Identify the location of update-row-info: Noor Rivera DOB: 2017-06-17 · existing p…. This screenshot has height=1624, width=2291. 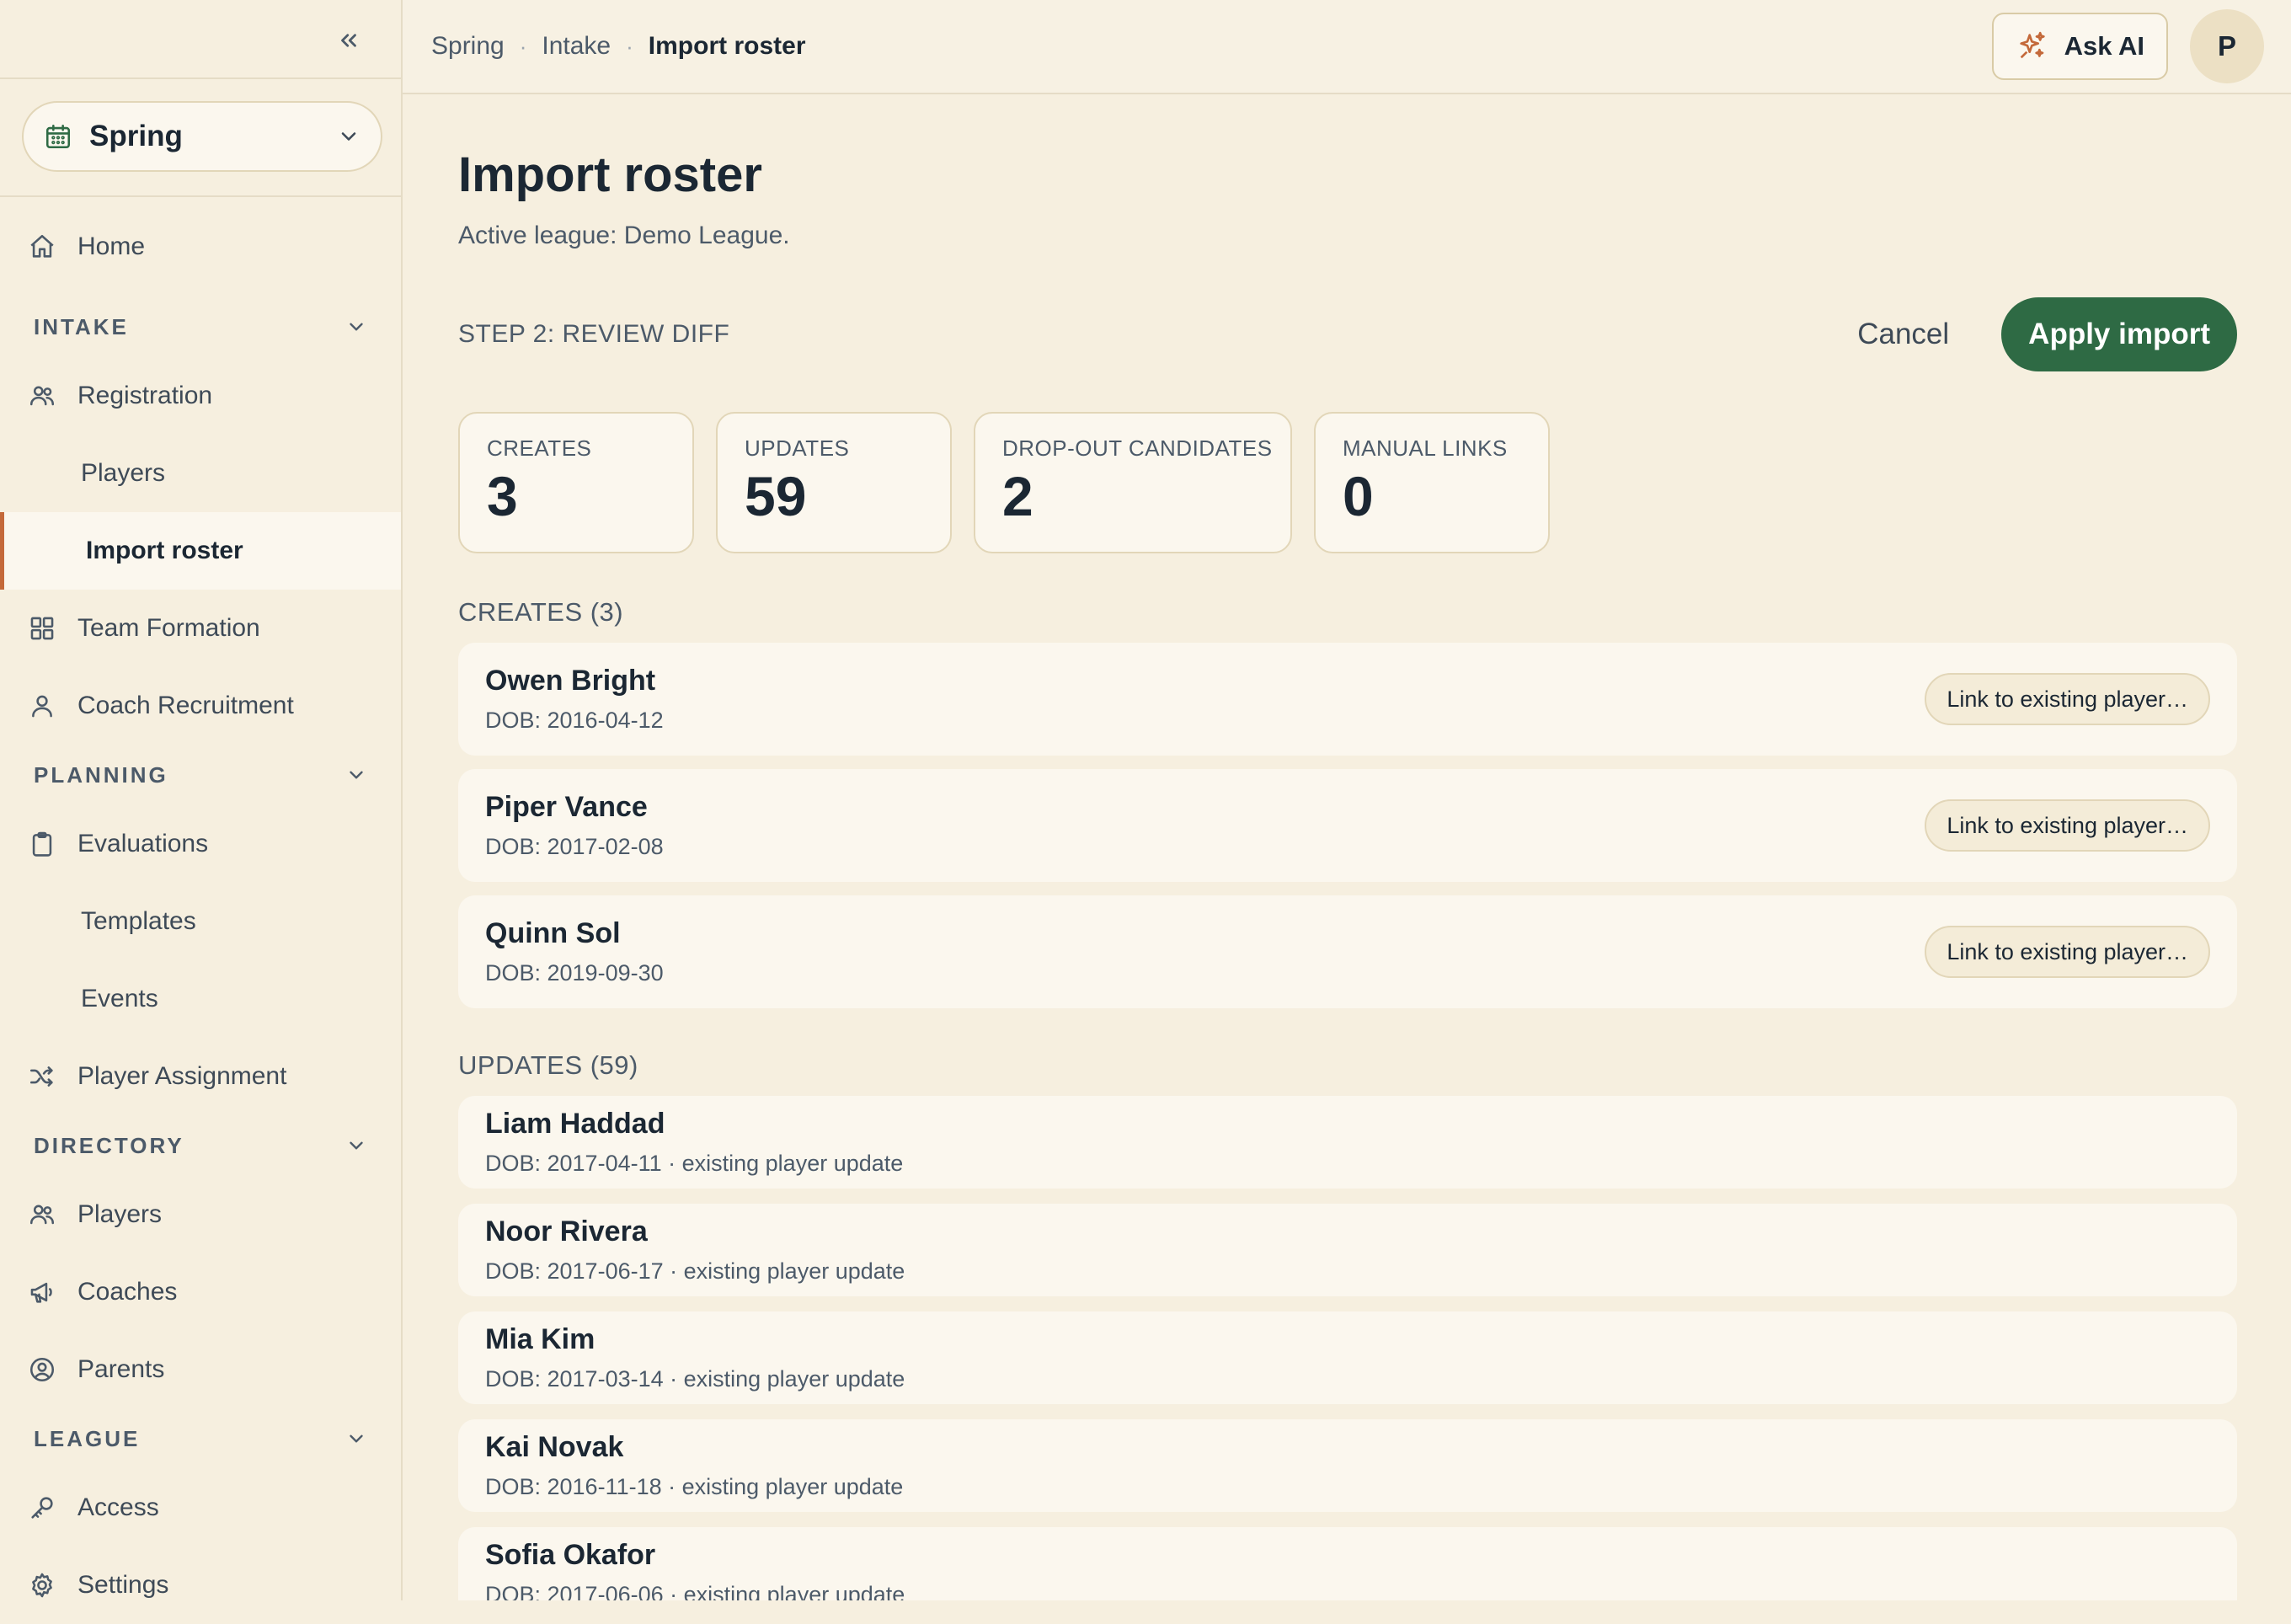
(1348, 1250).